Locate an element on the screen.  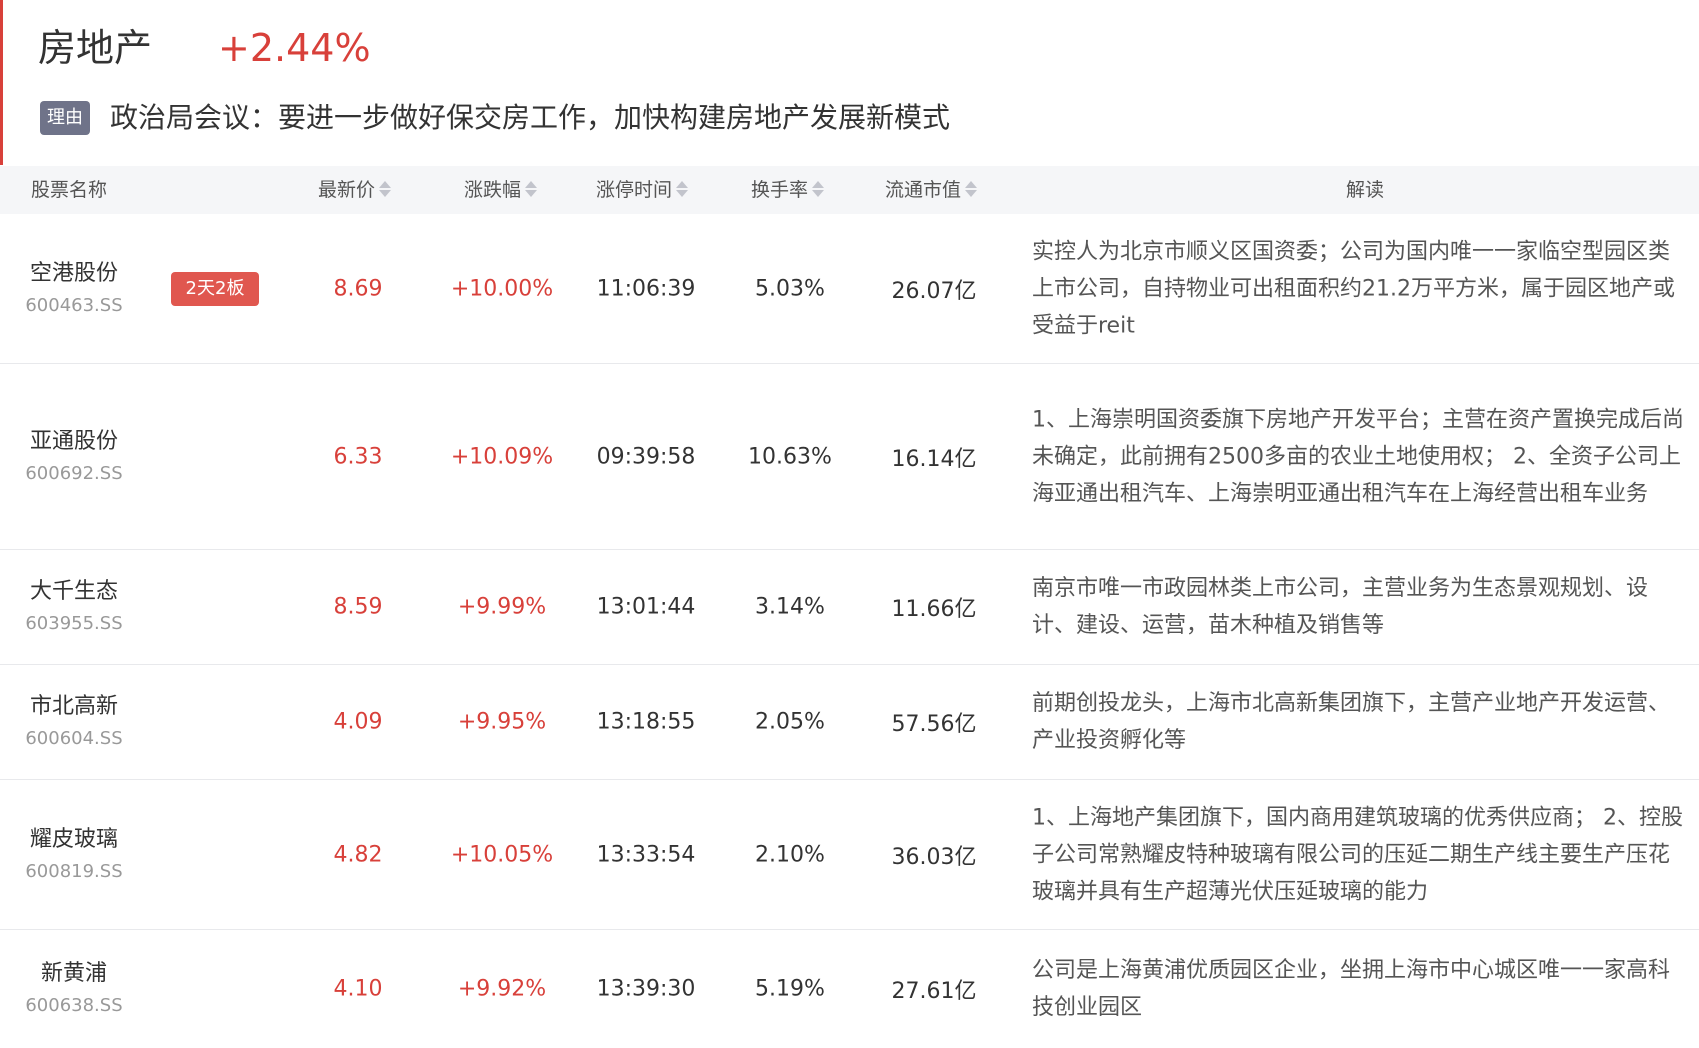
latest-price: 4.09 is located at coordinates (358, 722).